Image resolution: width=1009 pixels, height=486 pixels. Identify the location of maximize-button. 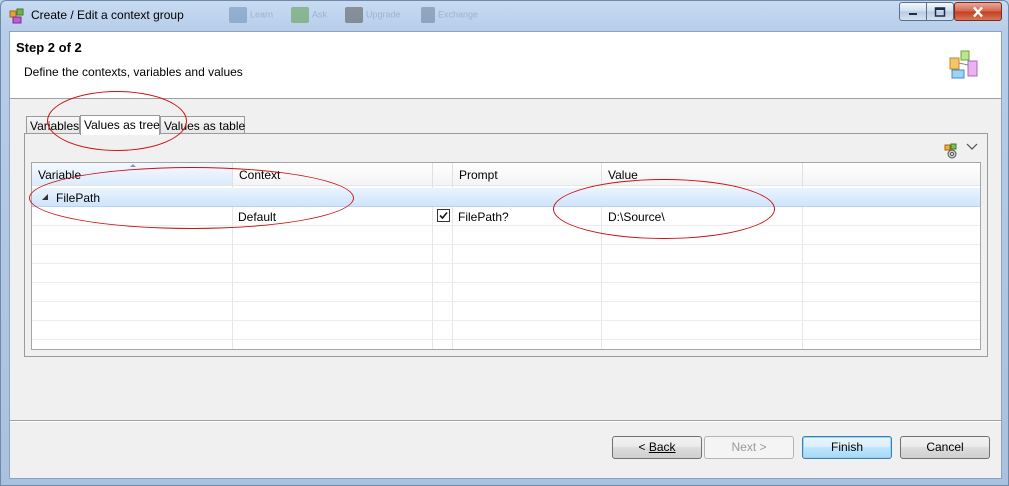
(940, 11).